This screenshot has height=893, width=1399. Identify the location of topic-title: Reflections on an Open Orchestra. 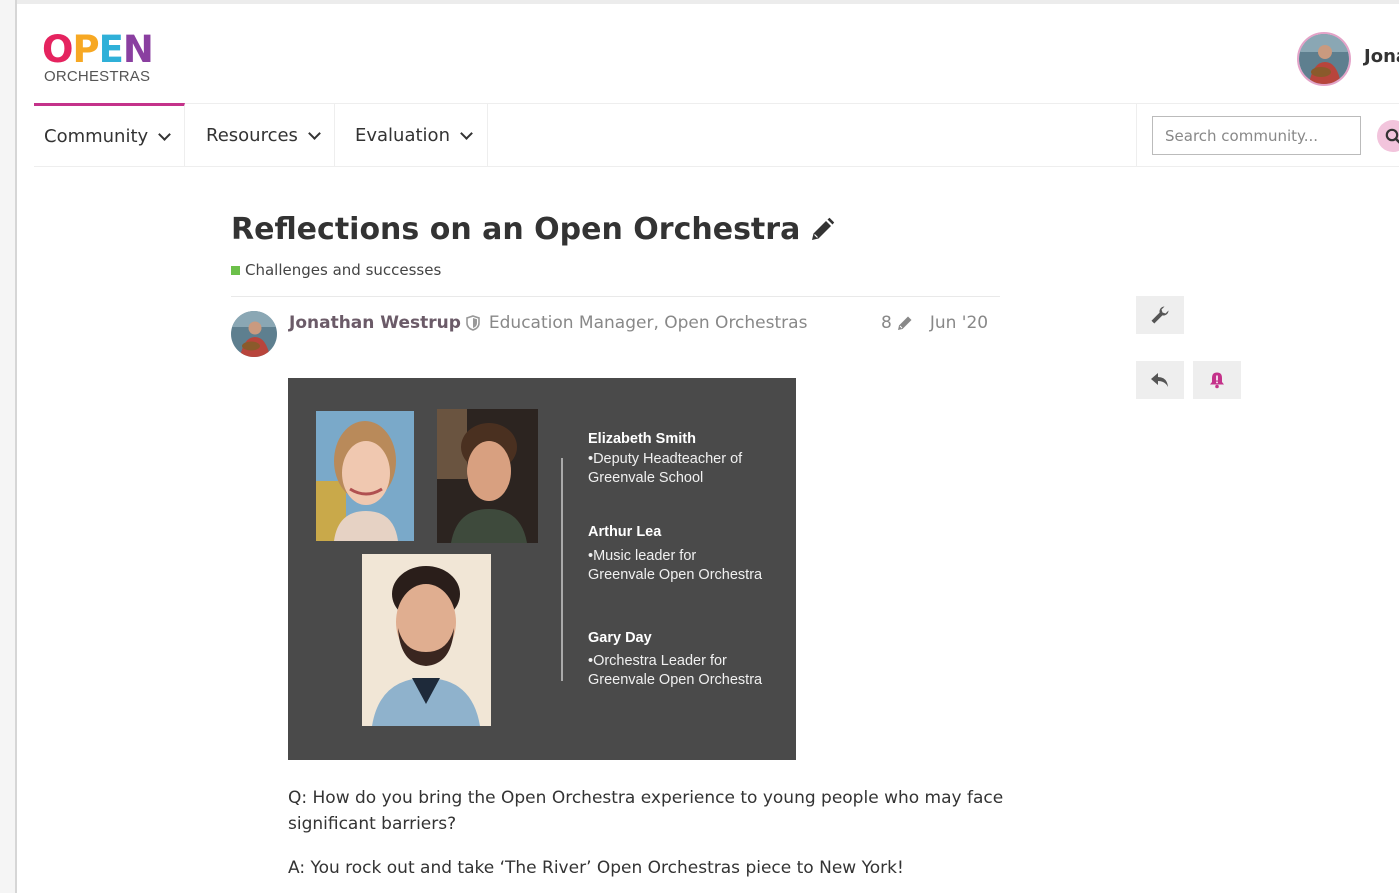
(533, 229).